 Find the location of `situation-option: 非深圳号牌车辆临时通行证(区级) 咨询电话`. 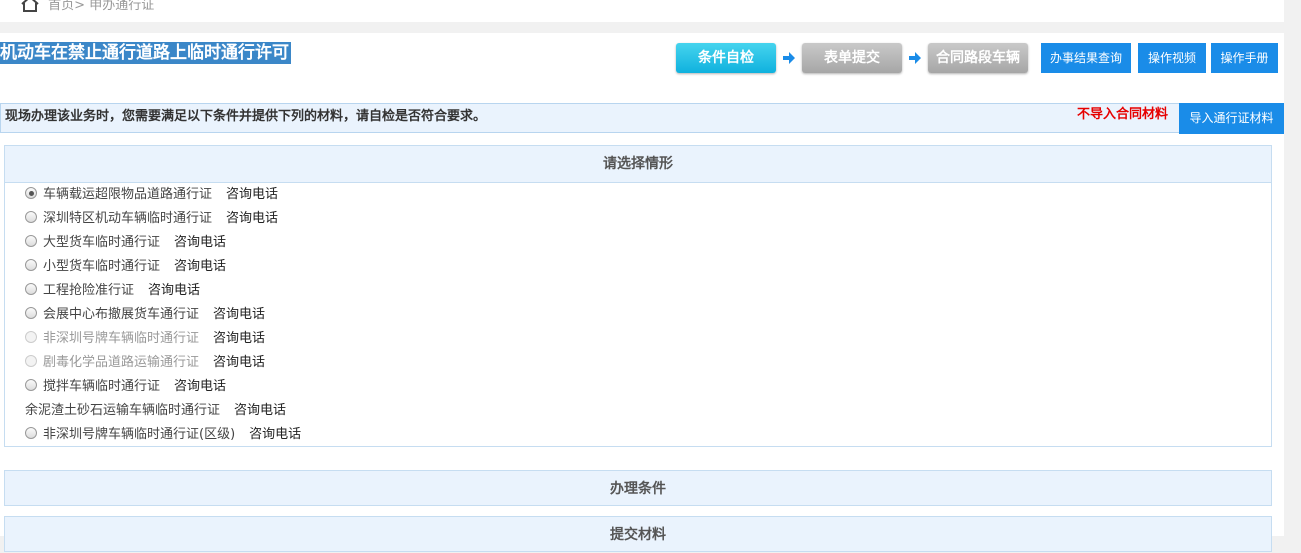

situation-option: 非深圳号牌车辆临时通行证(区级) 咨询电话 is located at coordinates (163, 435).